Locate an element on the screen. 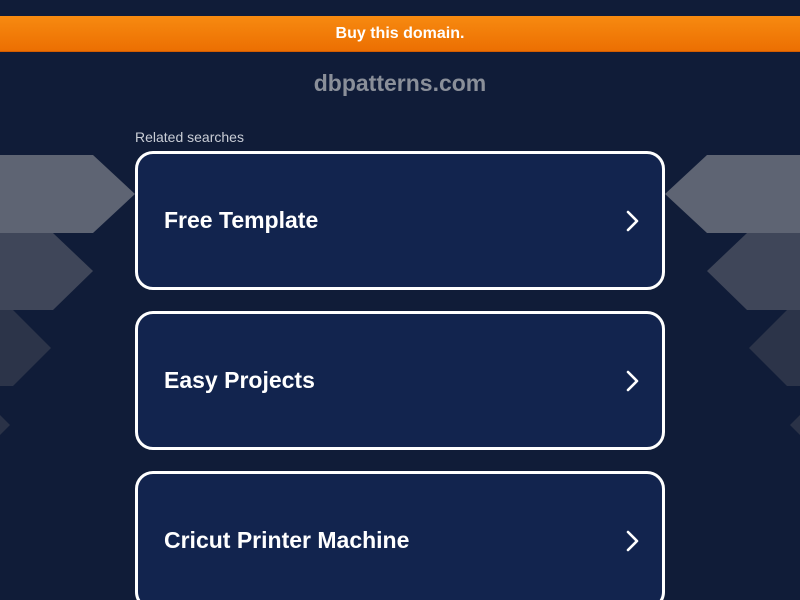 The width and height of the screenshot is (800, 600). buy-domain-label: Buy this domain. is located at coordinates (400, 33).